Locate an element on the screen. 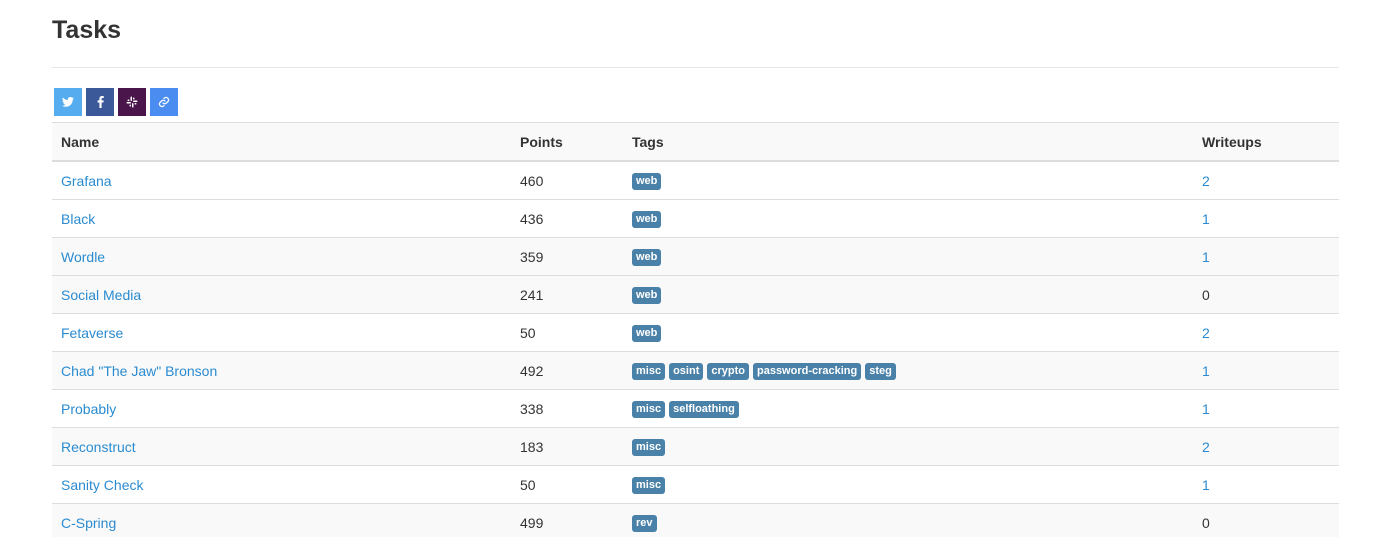 This screenshot has width=1383, height=537. page-title: Tasks is located at coordinates (87, 30).